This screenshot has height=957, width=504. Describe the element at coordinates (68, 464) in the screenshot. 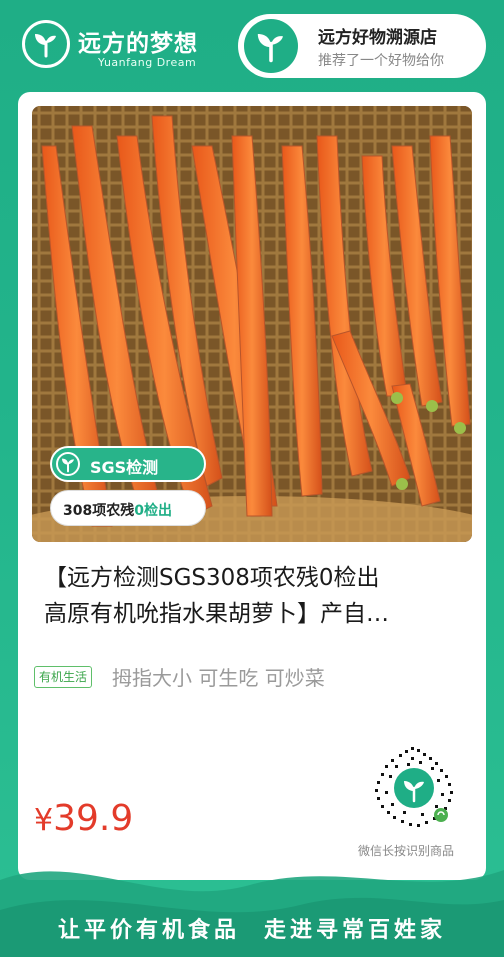

I see `sprout-leaf-icon` at that location.